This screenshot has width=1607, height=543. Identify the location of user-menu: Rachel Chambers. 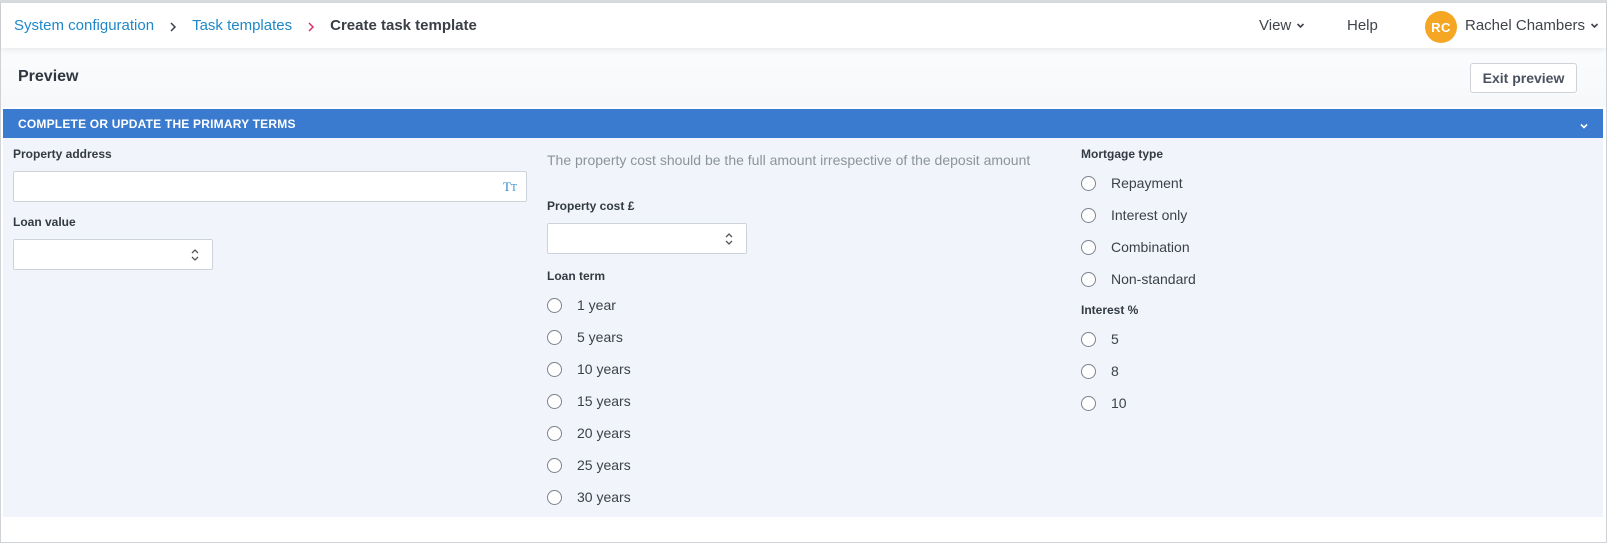
(1532, 25).